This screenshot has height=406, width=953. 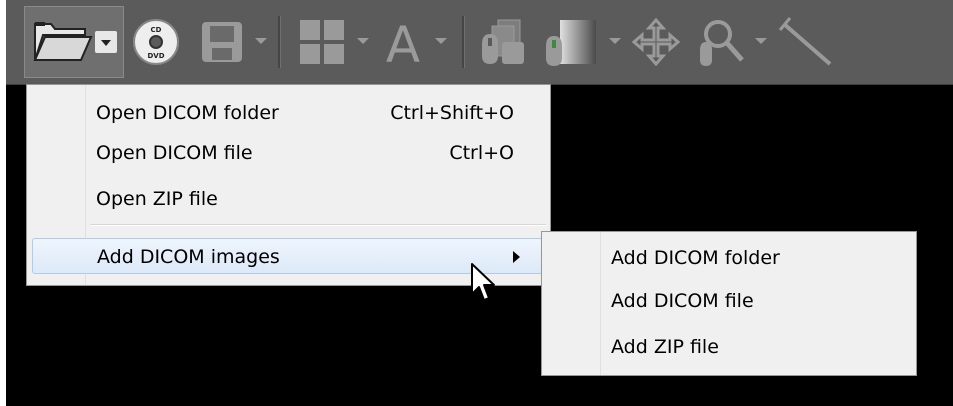 I want to click on menu-item-label: Open DICOM file, so click(x=174, y=153).